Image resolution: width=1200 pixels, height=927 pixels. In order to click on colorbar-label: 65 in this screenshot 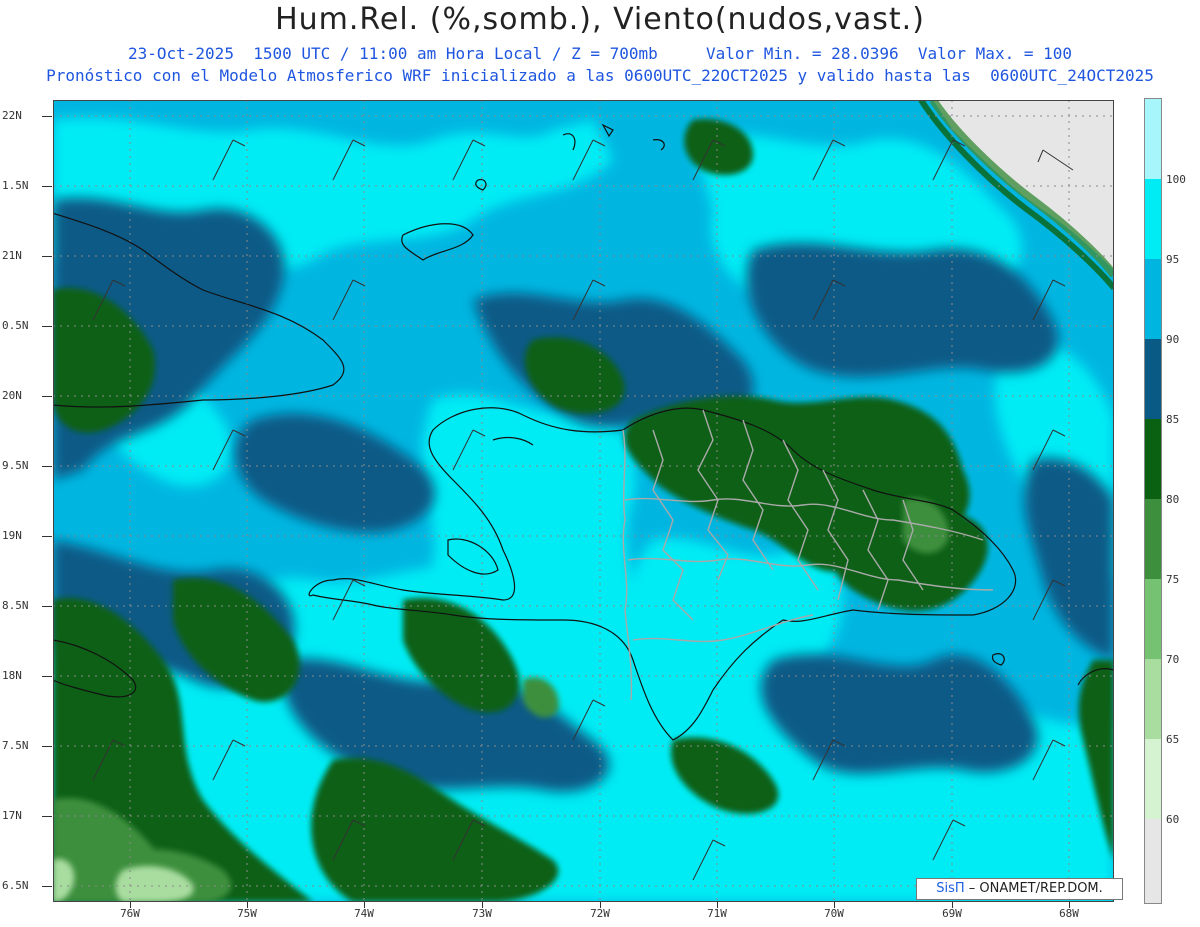, I will do `click(1173, 739)`.